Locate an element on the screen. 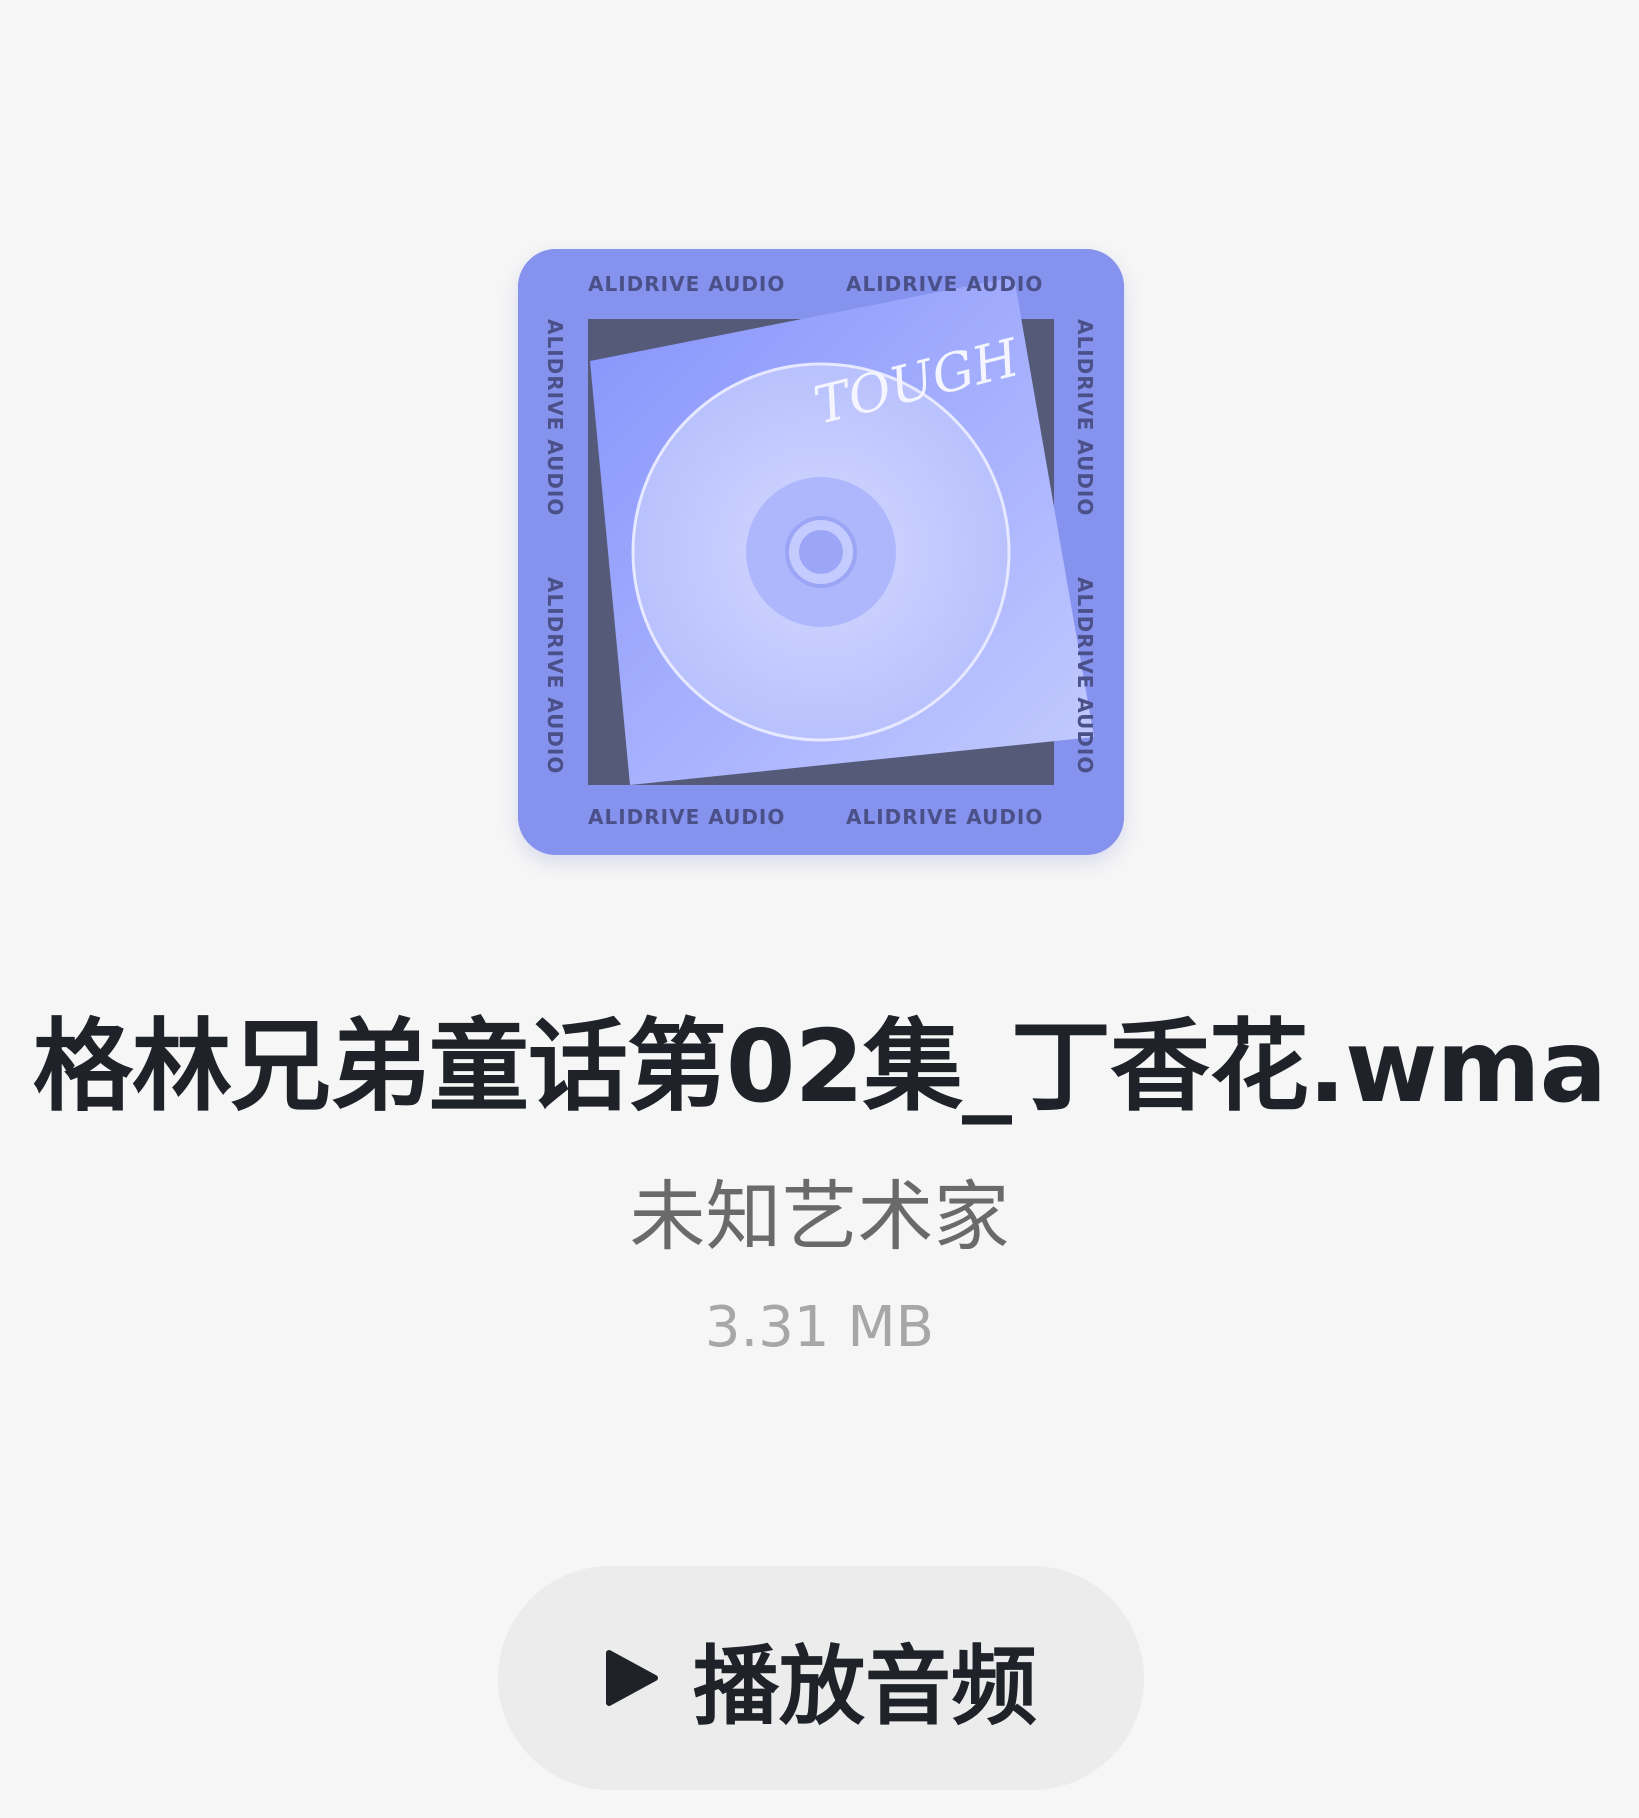  cover-brand-top-right: ALIDRIVE AUDIO is located at coordinates (944, 284).